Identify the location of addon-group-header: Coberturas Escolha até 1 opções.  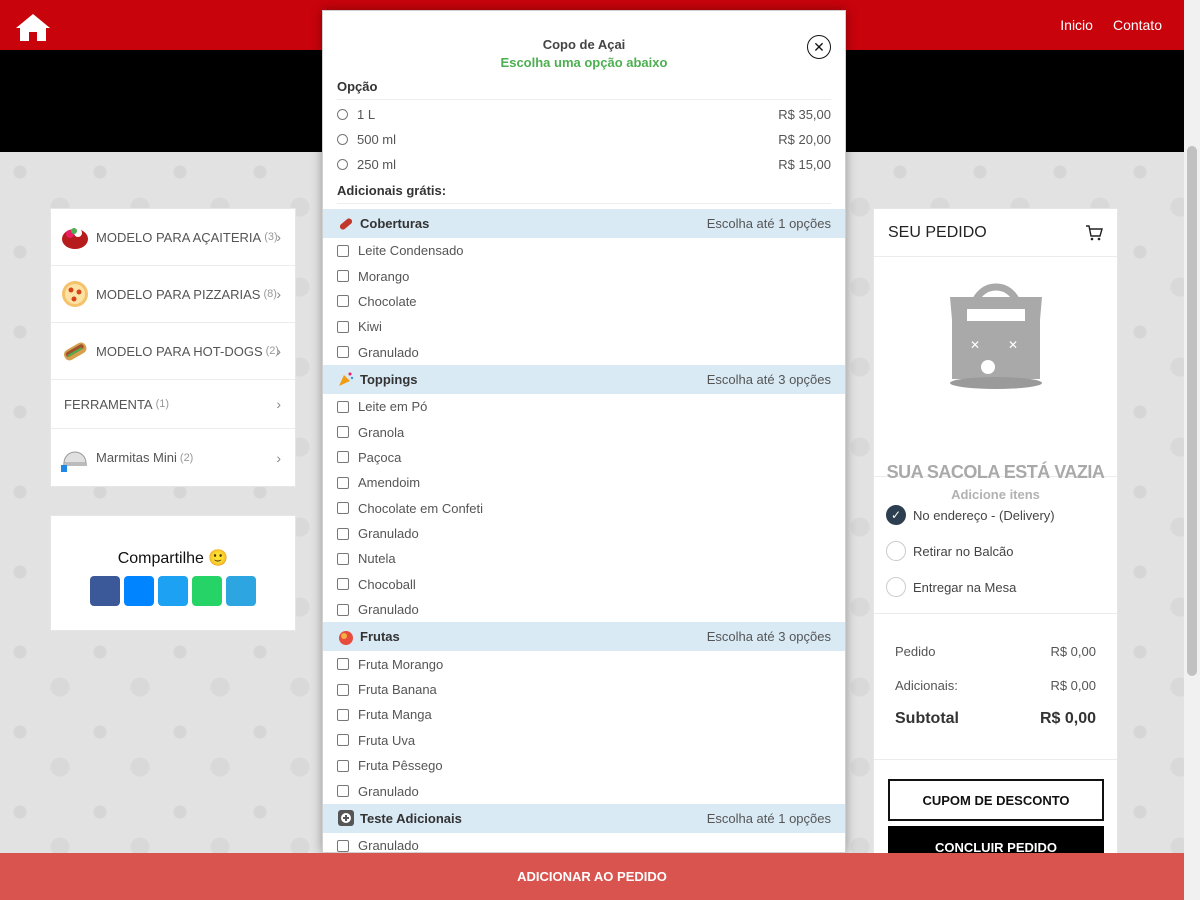
(584, 223).